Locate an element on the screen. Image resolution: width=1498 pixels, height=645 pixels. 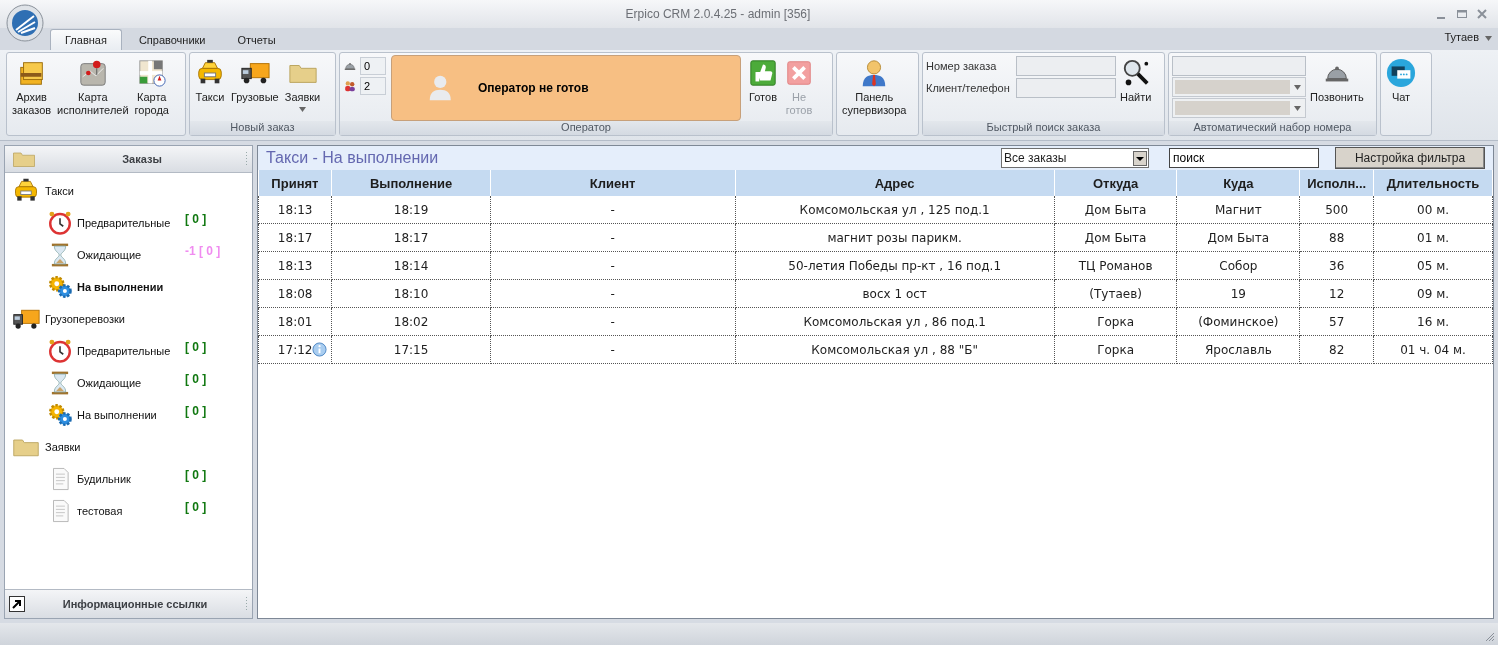
maximize-icon is located at coordinates (1462, 14).